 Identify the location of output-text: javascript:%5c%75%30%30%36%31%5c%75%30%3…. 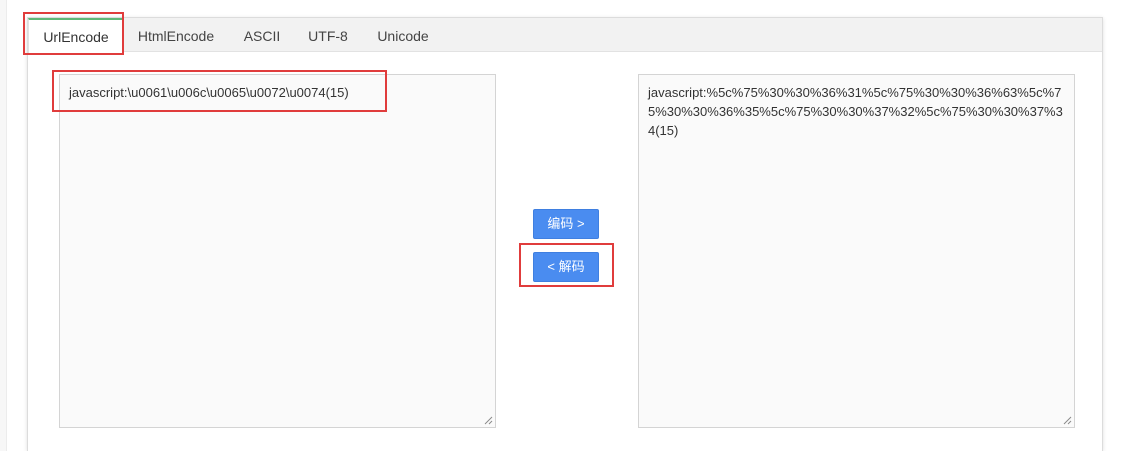
(855, 111).